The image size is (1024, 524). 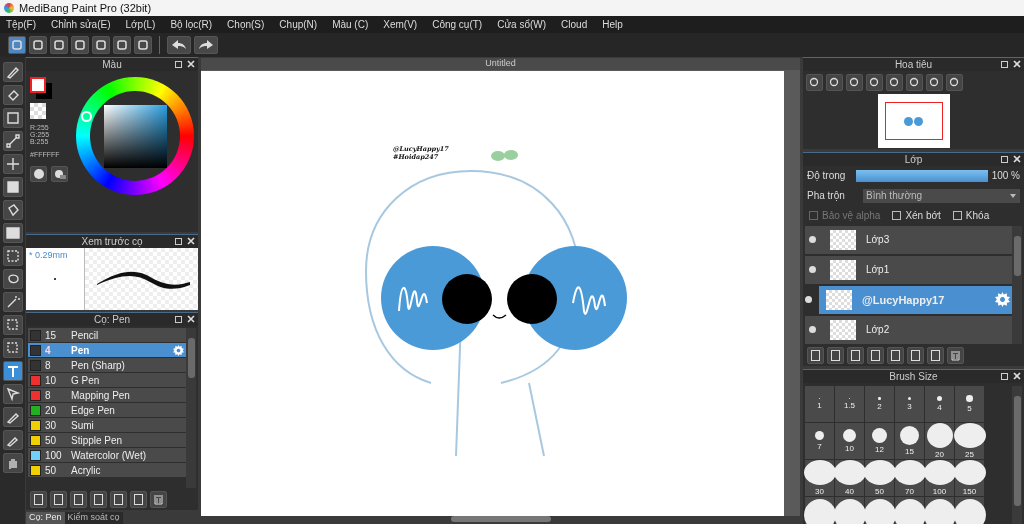 What do you see at coordinates (12, 118) in the screenshot?
I see `rectangle-icon` at bounding box center [12, 118].